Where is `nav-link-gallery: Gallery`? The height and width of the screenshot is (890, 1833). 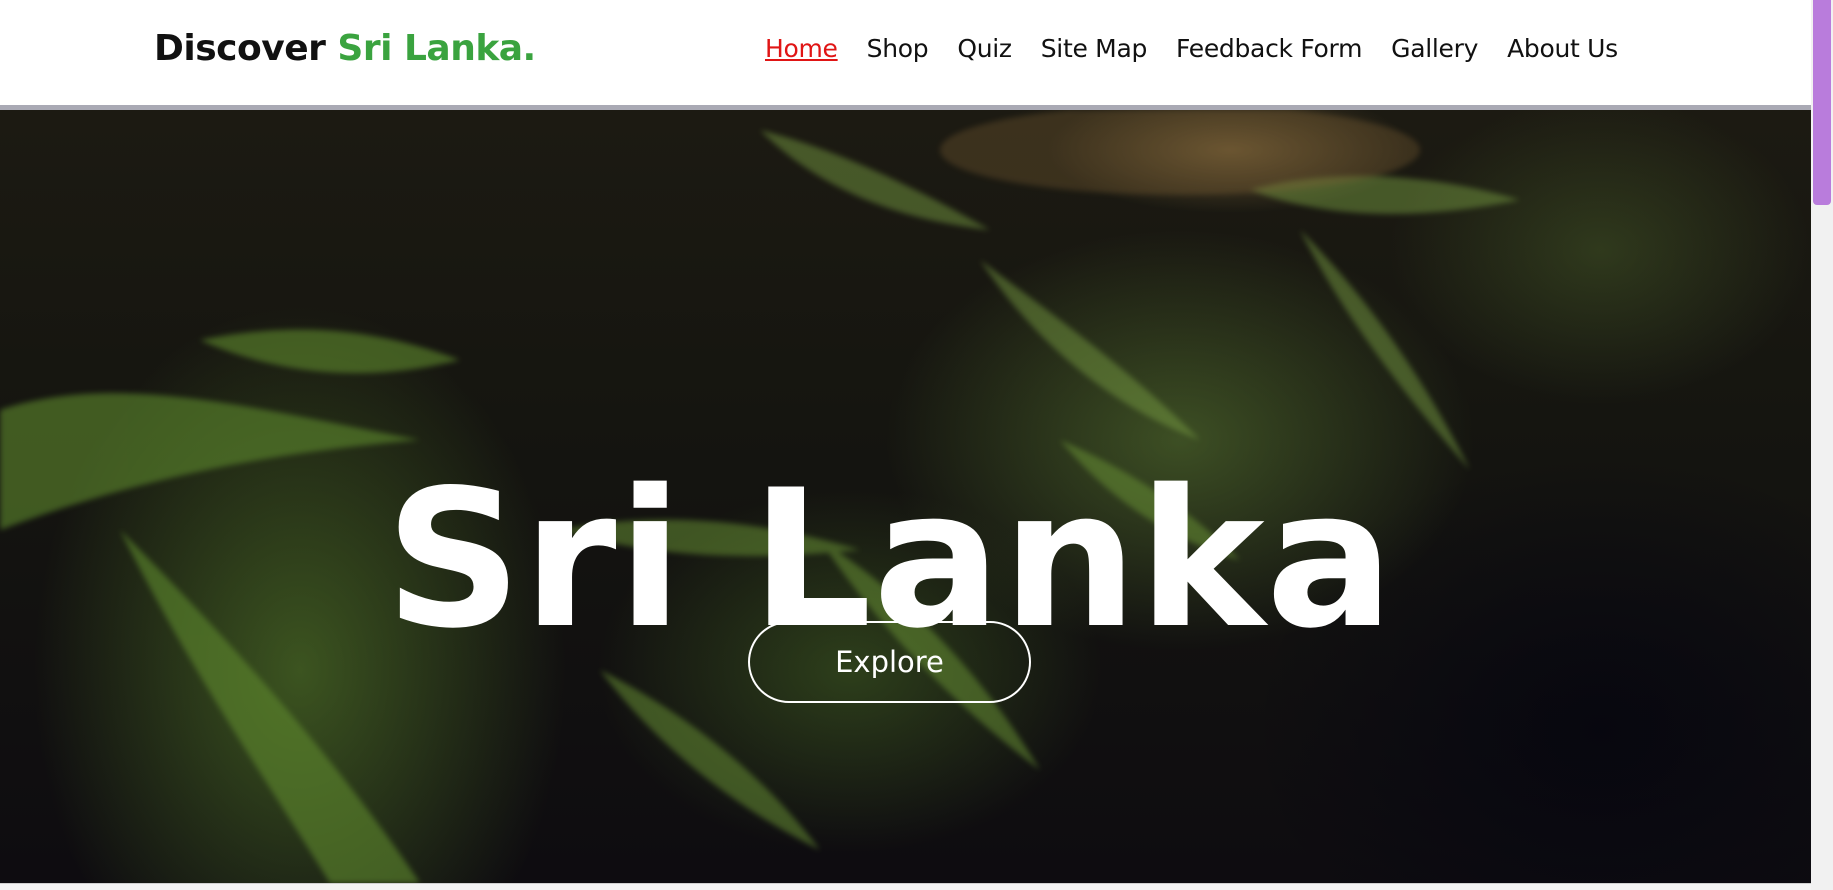 nav-link-gallery: Gallery is located at coordinates (1434, 52).